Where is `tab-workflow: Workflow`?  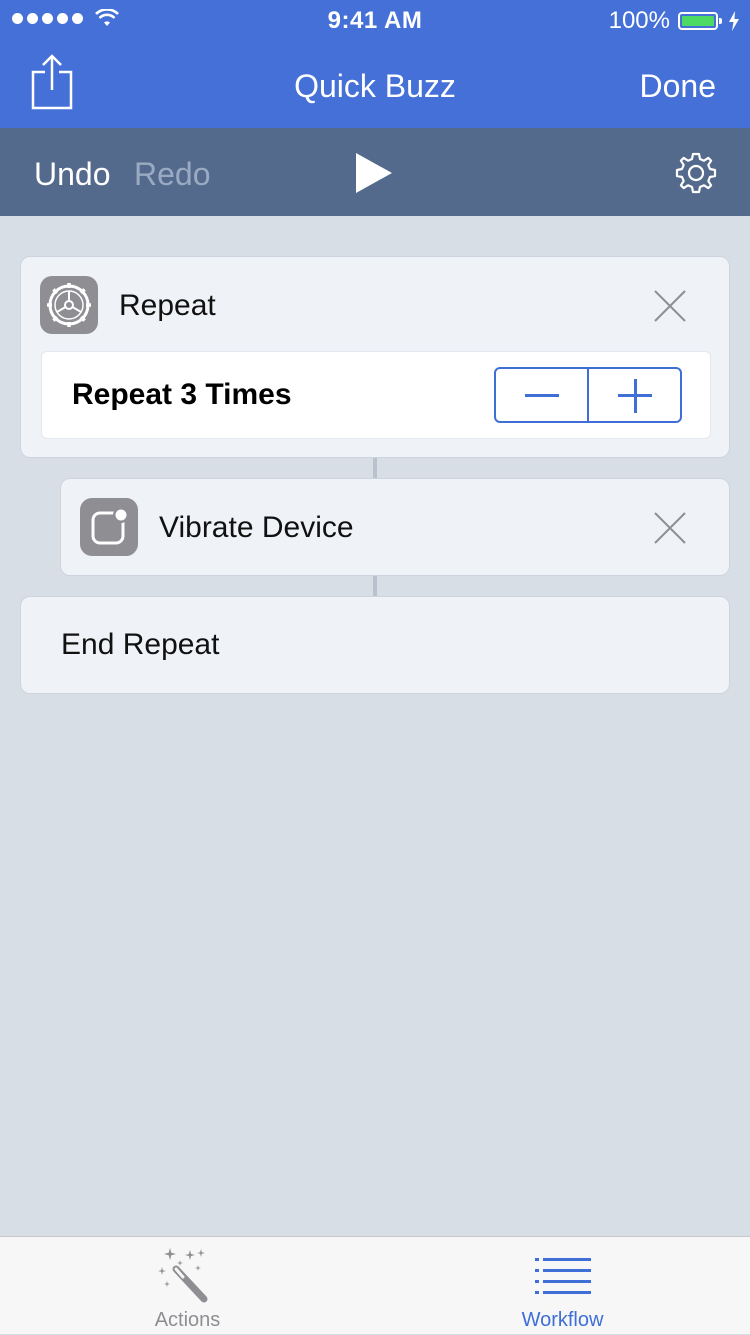 tab-workflow: Workflow is located at coordinates (562, 1286).